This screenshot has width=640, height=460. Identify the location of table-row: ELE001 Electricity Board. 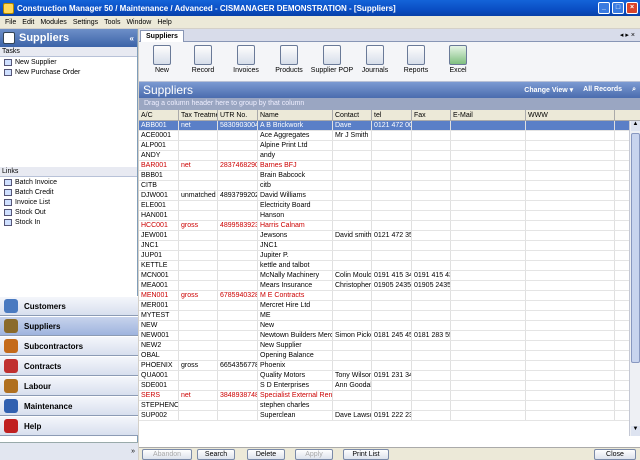
(389, 206).